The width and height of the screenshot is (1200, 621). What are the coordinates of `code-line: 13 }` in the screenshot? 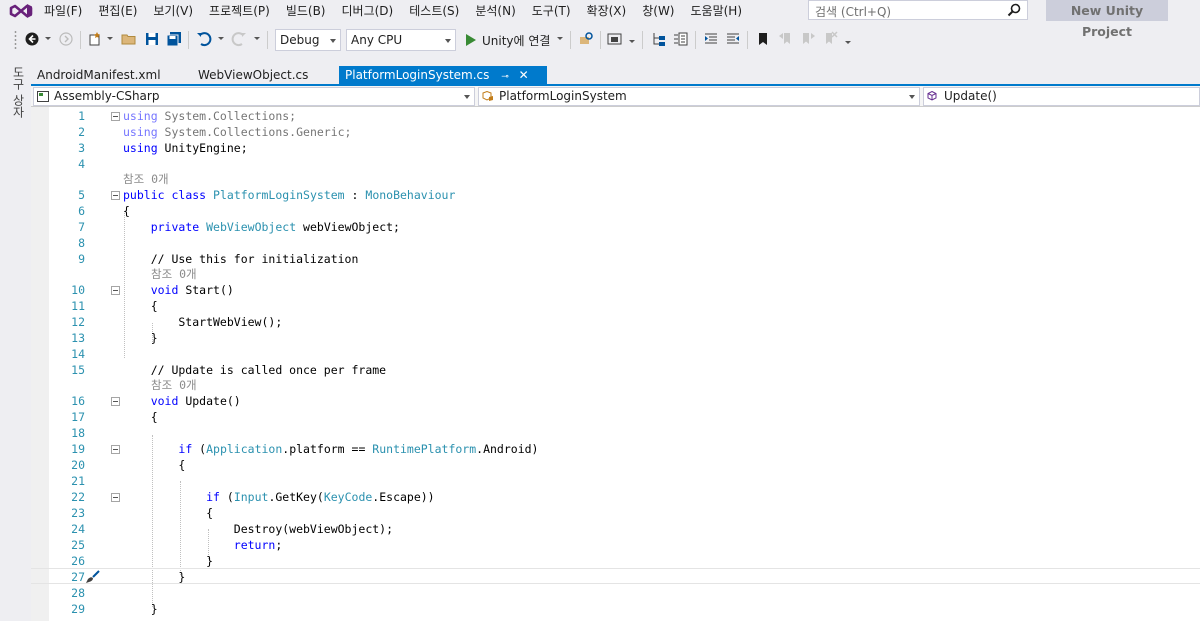 It's located at (615, 338).